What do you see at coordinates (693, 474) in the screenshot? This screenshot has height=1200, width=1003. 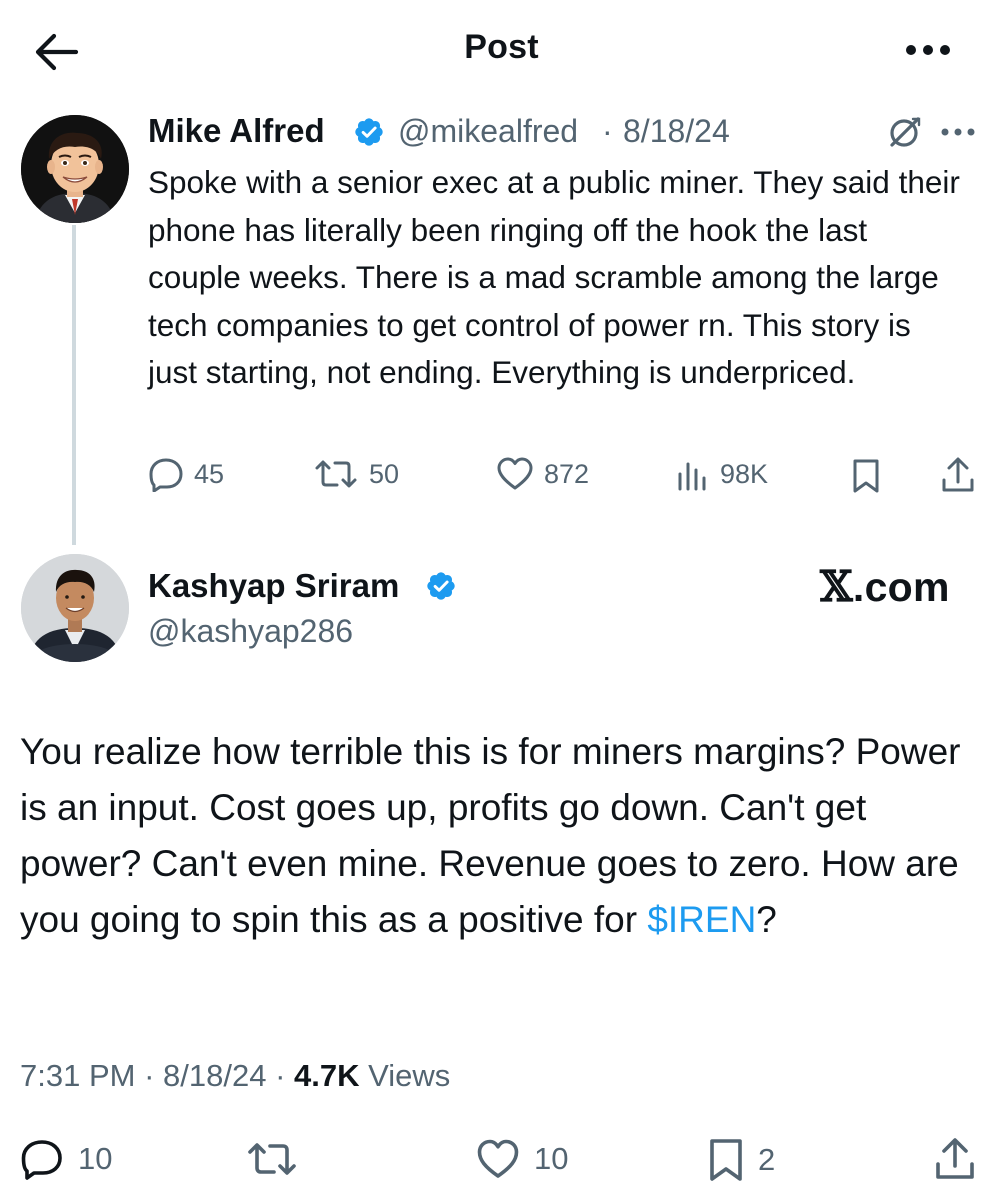 I see `analytics-icon` at bounding box center [693, 474].